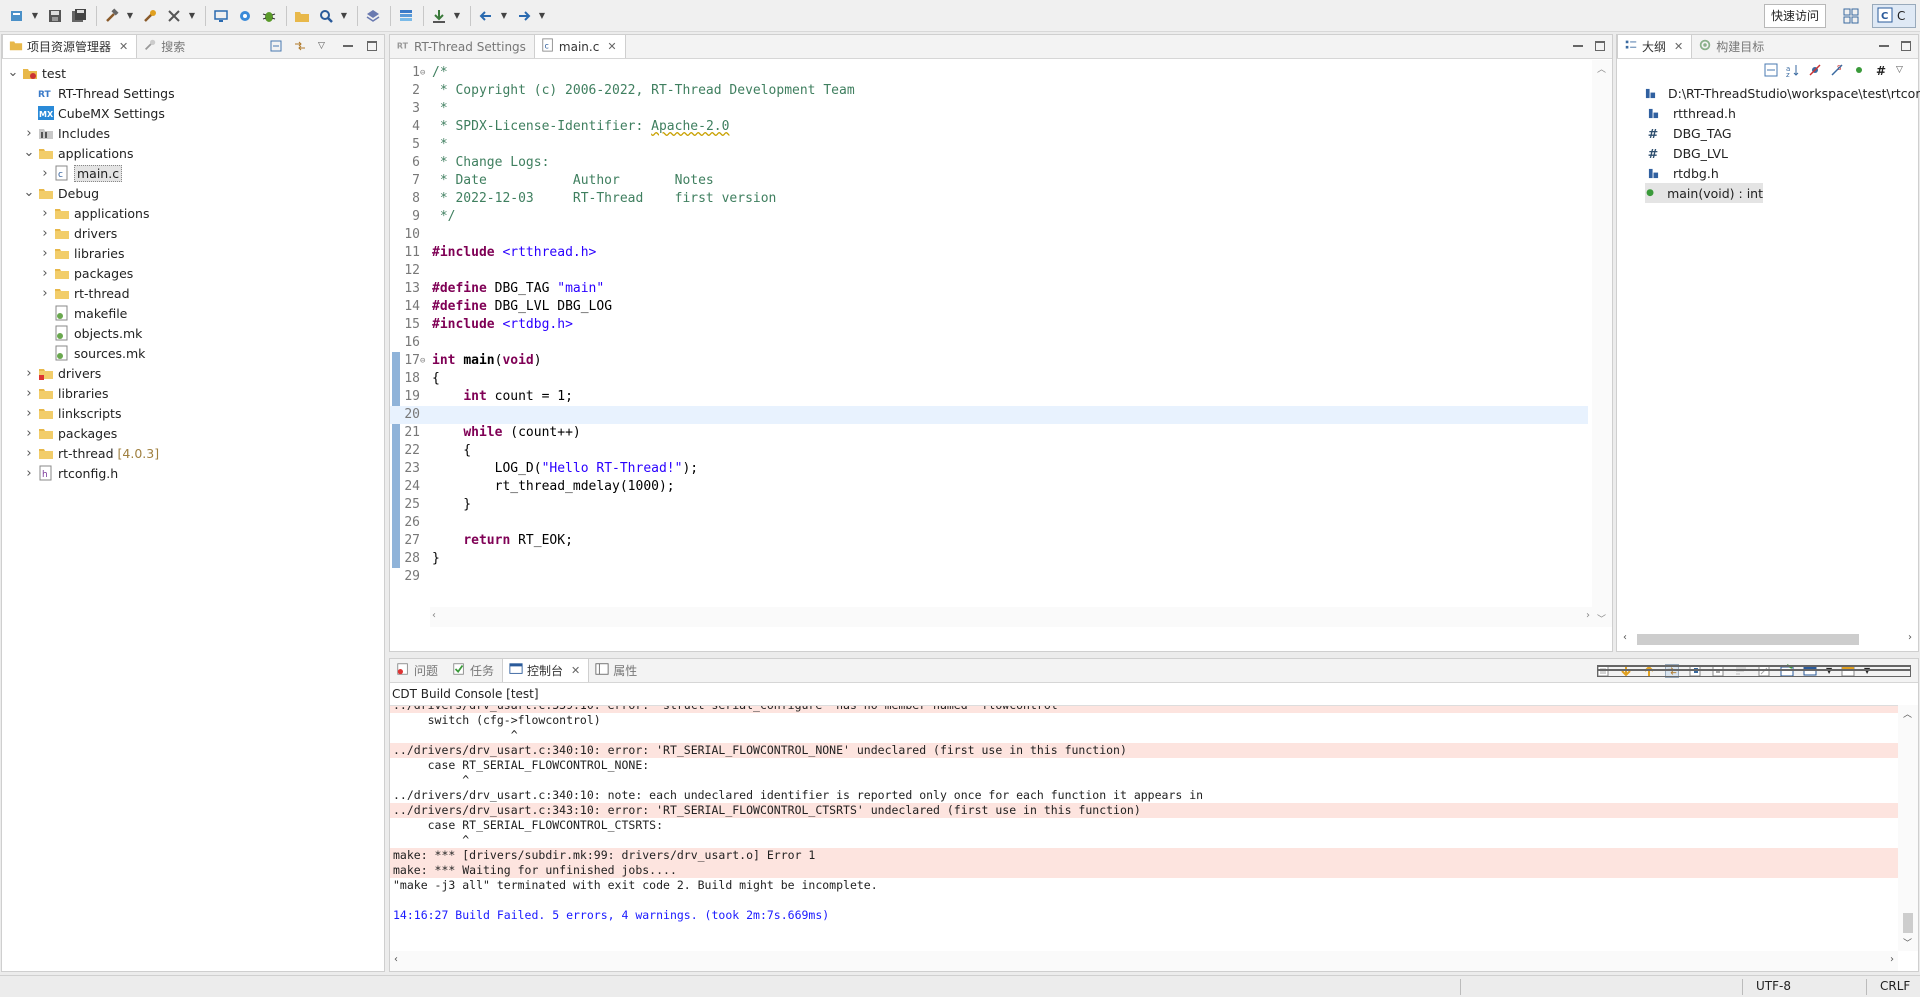 Image resolution: width=1920 pixels, height=997 pixels. Describe the element at coordinates (1602, 343) in the screenshot. I see `editor-vertical-scrollbar: ︿ ﹀` at that location.